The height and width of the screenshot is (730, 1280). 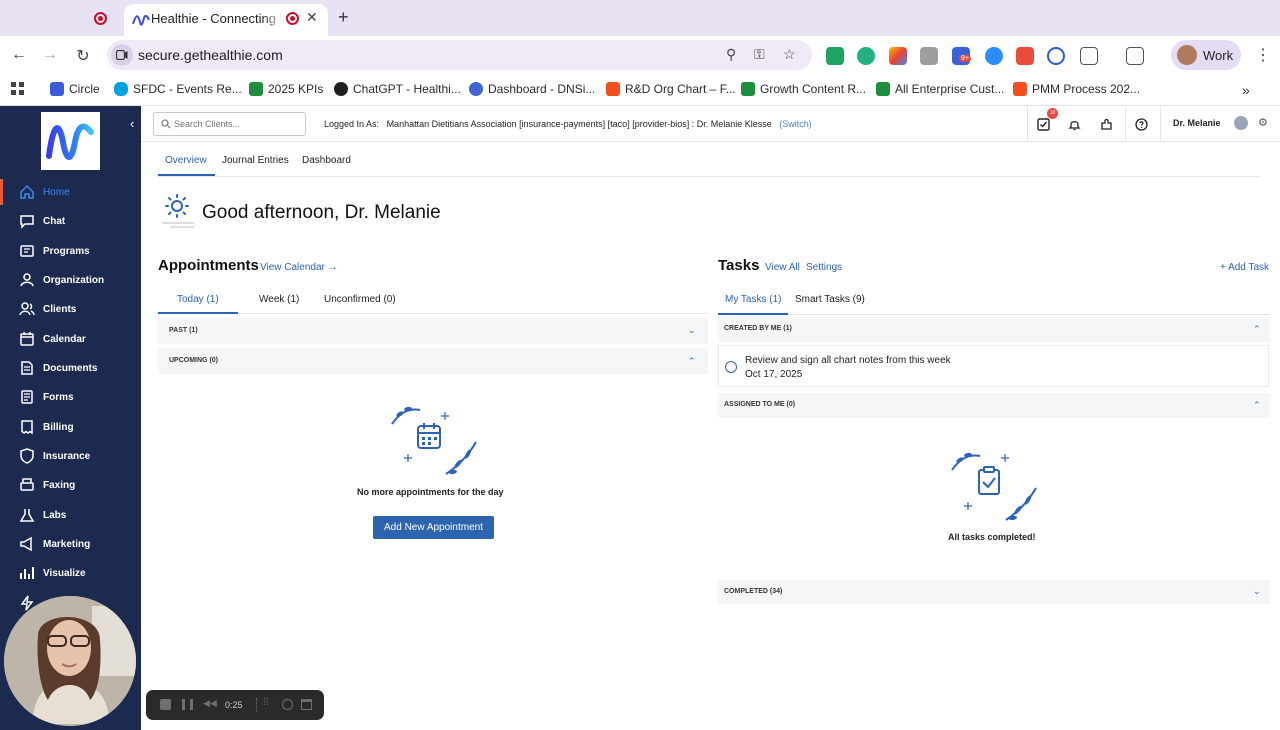 What do you see at coordinates (1106, 124) in the screenshot?
I see `integrations-button` at bounding box center [1106, 124].